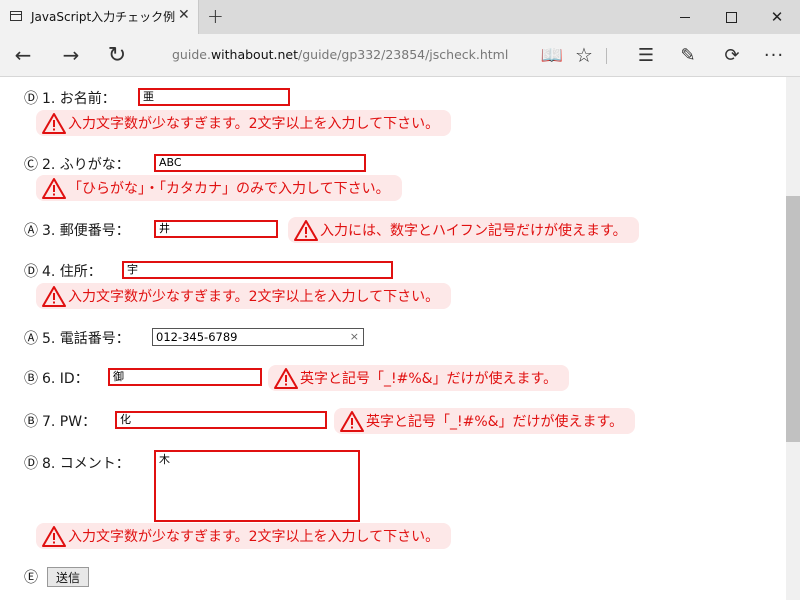 The image size is (800, 600). Describe the element at coordinates (71, 55) in the screenshot. I see `forward-button: →` at that location.